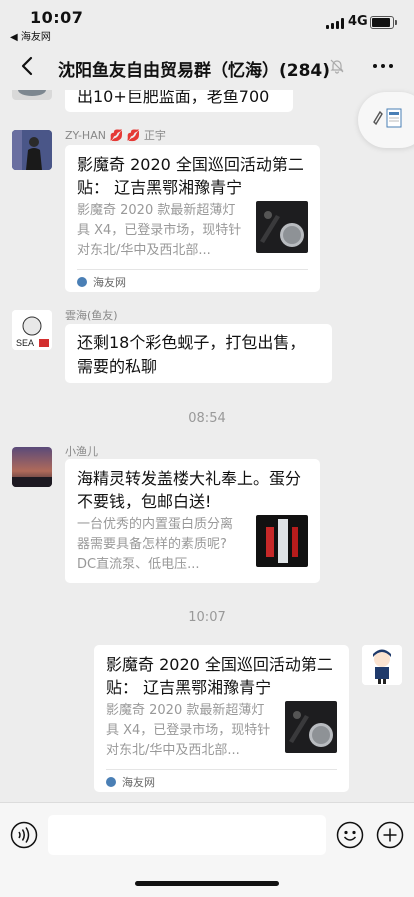  I want to click on network-type: 4G, so click(358, 21).